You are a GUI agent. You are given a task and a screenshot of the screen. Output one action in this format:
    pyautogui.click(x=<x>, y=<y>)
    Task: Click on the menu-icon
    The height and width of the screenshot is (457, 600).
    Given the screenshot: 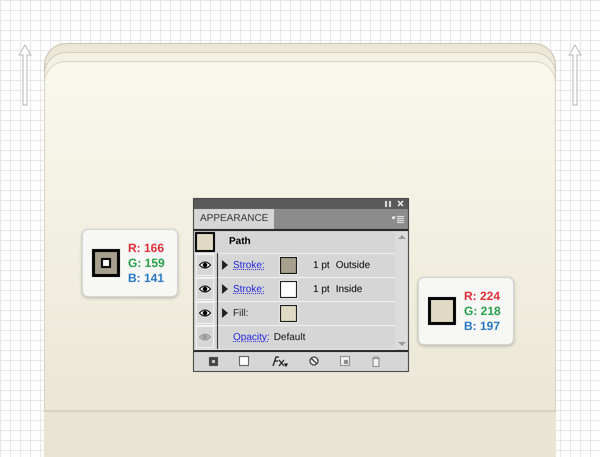 What is the action you would take?
    pyautogui.click(x=398, y=219)
    